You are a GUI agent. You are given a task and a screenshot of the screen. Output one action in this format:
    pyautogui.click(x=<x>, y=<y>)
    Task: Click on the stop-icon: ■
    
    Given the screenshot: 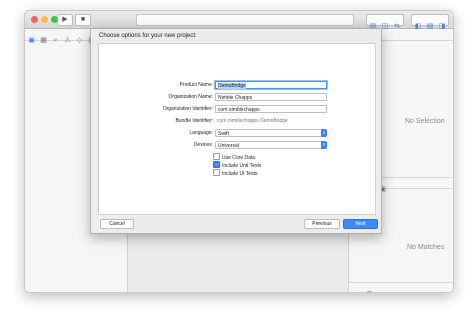 What is the action you would take?
    pyautogui.click(x=83, y=19)
    